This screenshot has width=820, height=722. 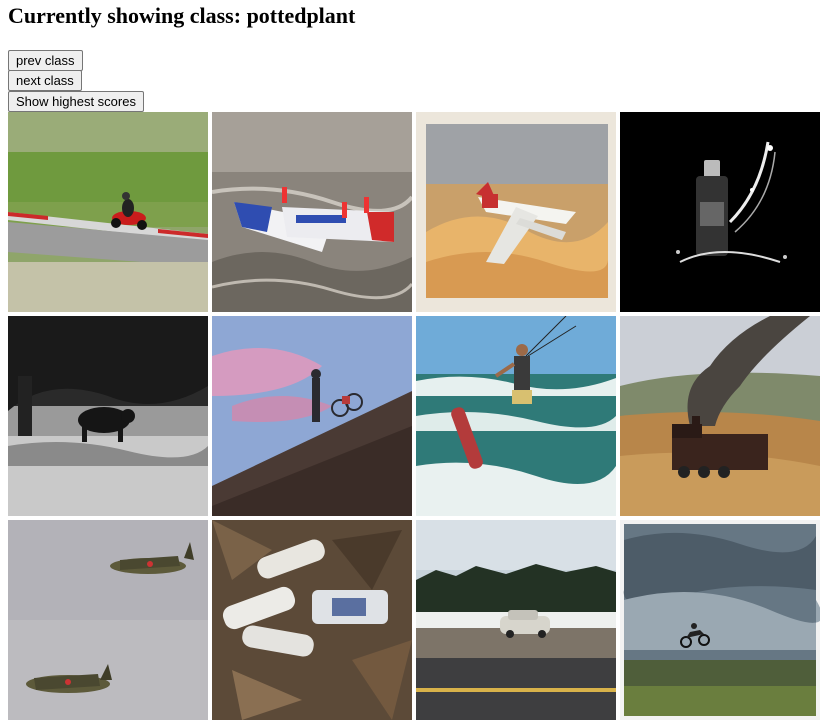 What do you see at coordinates (45, 80) in the screenshot?
I see `next-class-button: next class` at bounding box center [45, 80].